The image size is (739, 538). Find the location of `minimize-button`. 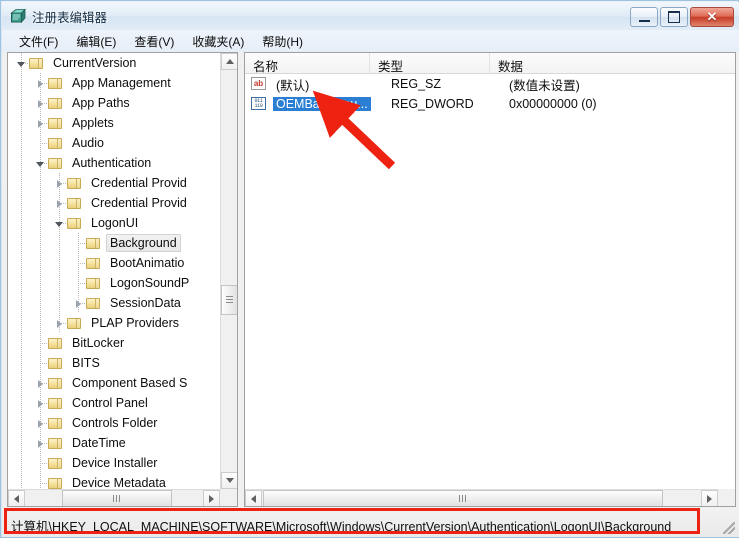

minimize-button is located at coordinates (644, 17).